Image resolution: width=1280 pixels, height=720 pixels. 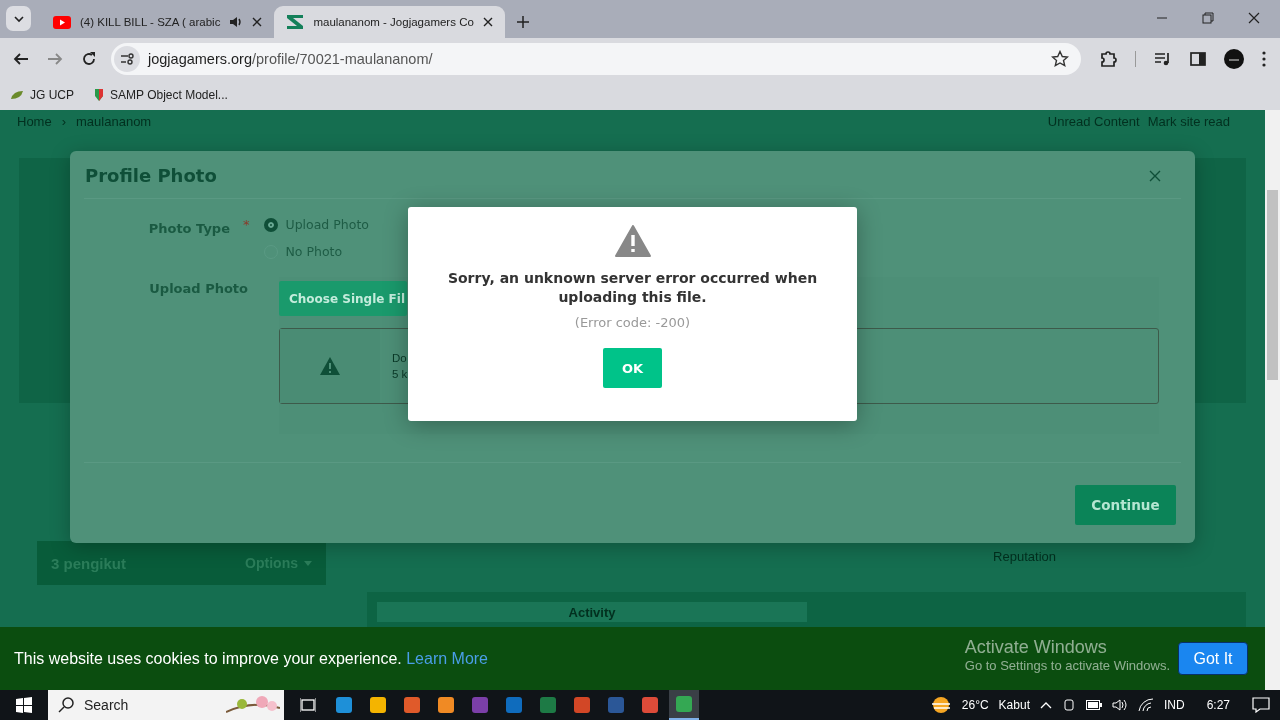 I want to click on start-icon, so click(x=24, y=705).